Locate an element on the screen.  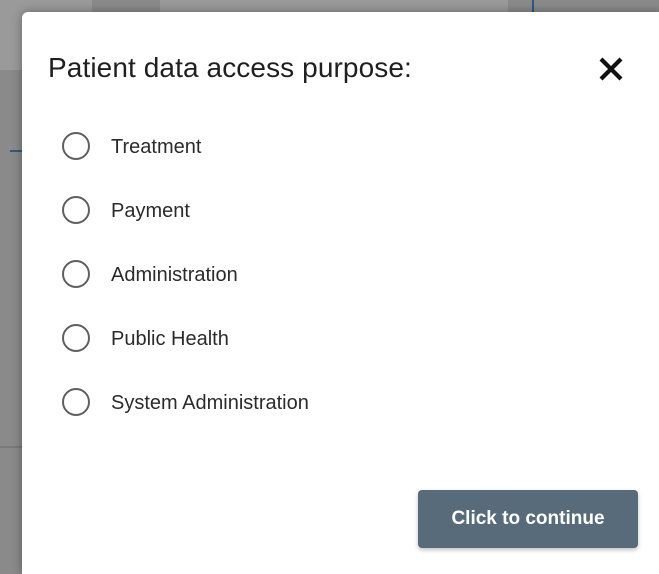
close-icon is located at coordinates (611, 69).